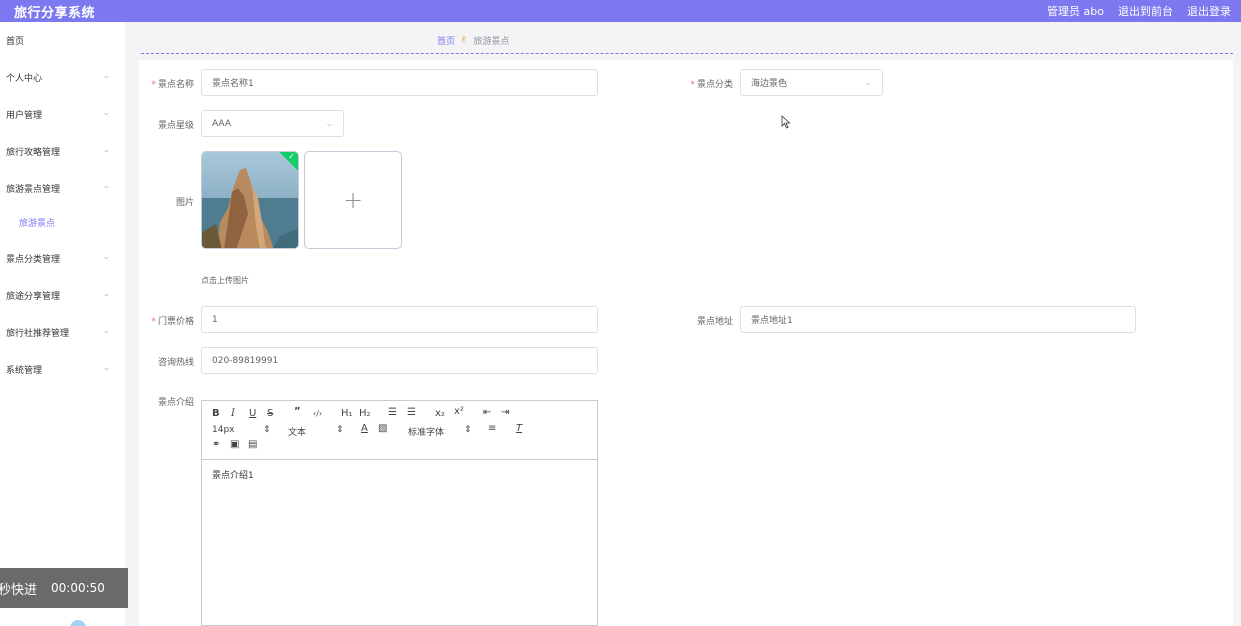 Image resolution: width=1241 pixels, height=626 pixels. Describe the element at coordinates (811, 82) in the screenshot. I see `category-select: 海边景色 ⌄` at that location.